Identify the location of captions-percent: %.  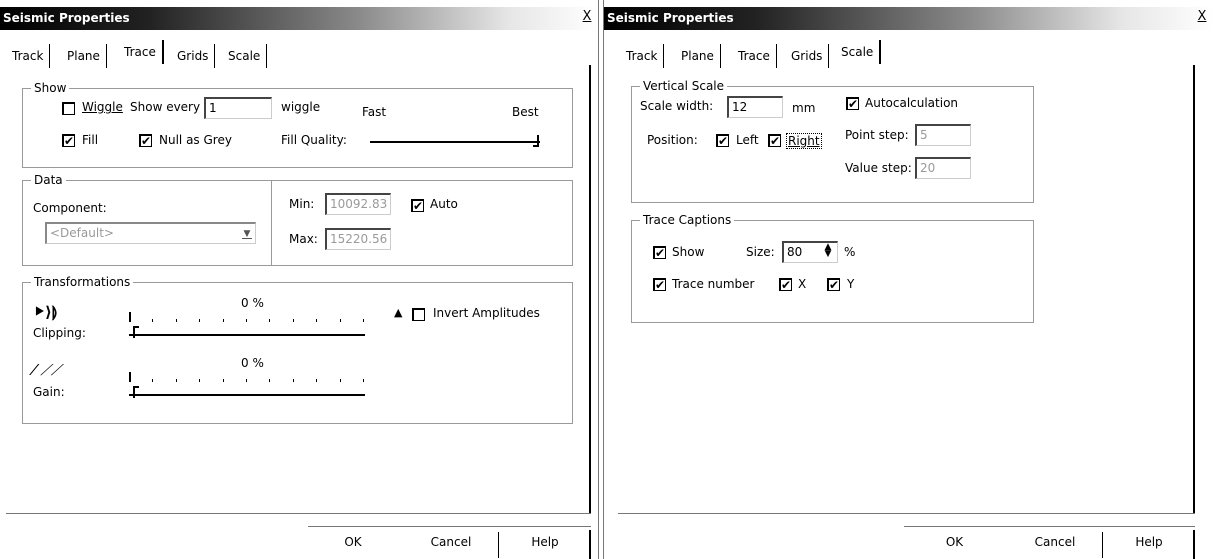
(850, 252).